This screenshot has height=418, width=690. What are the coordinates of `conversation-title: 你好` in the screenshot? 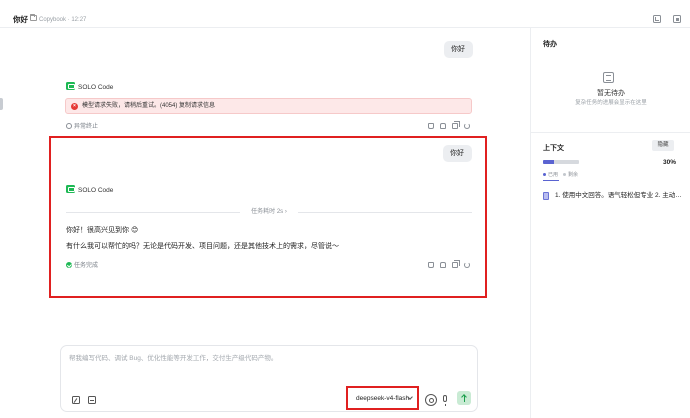 It's located at (20, 19).